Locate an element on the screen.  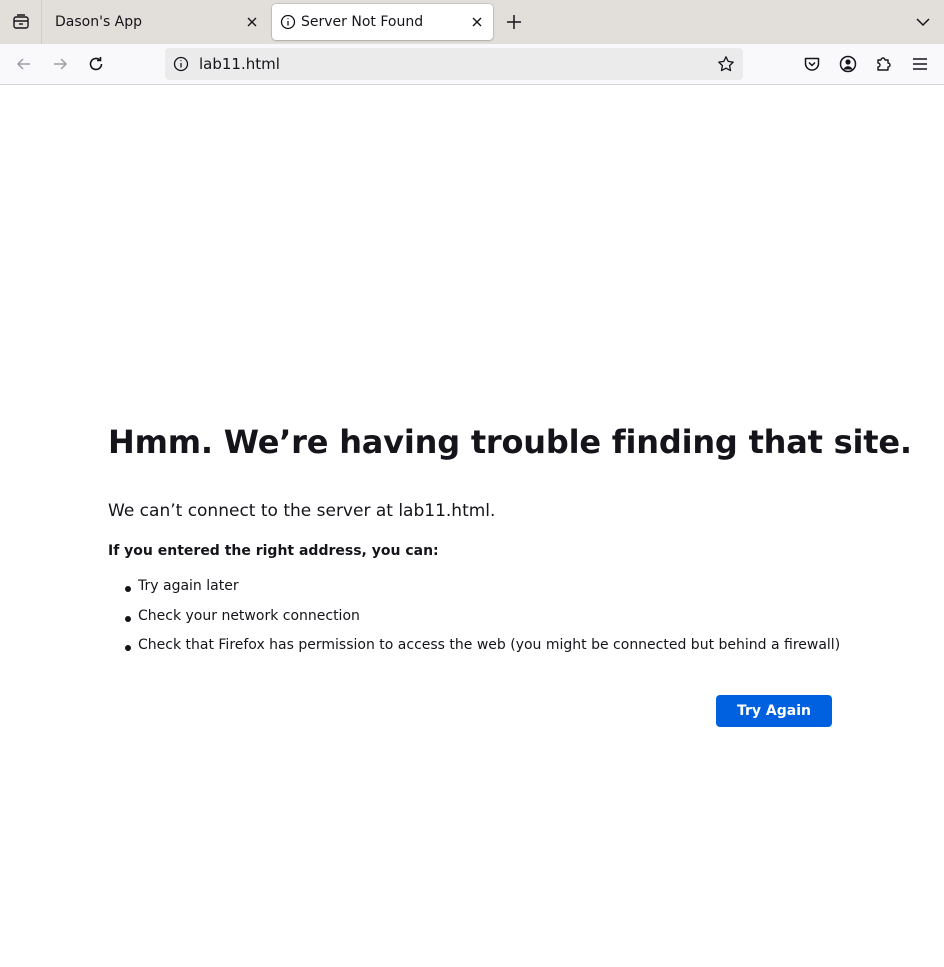
try-again-button: Try Again is located at coordinates (774, 711).